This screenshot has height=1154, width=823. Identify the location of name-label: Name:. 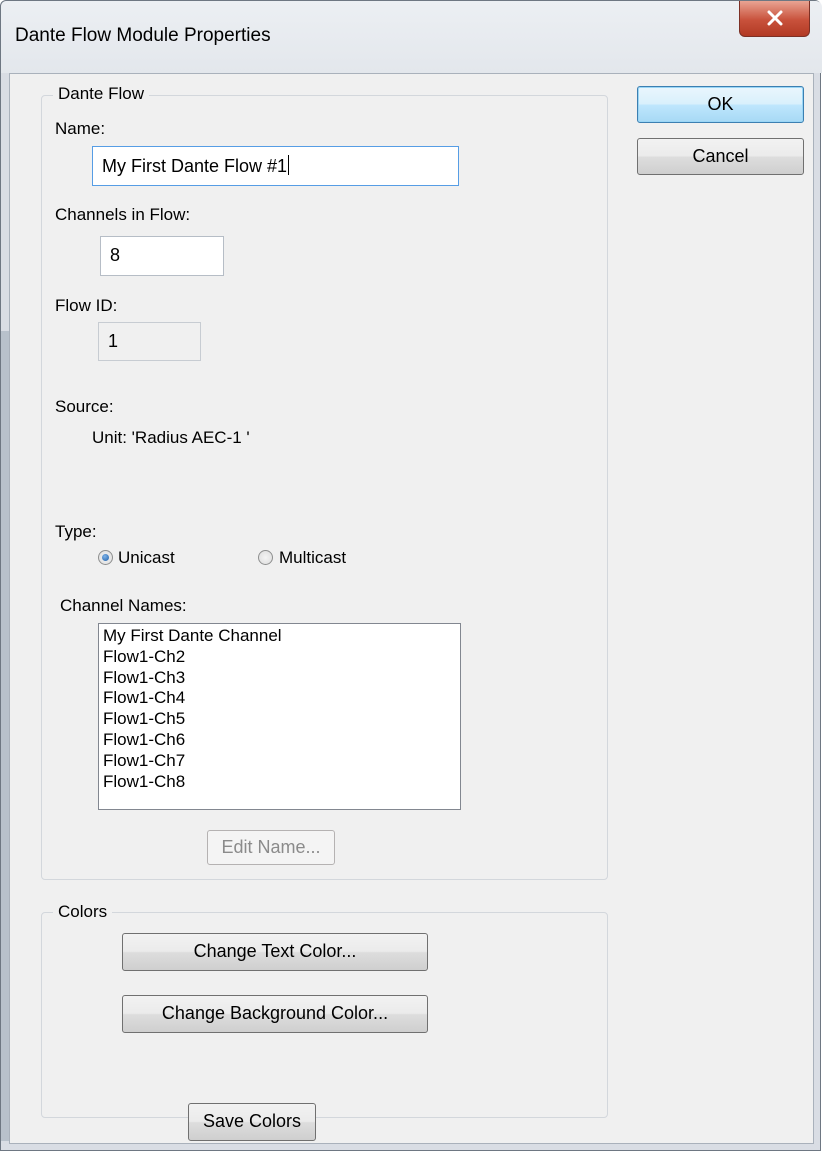
(80, 128).